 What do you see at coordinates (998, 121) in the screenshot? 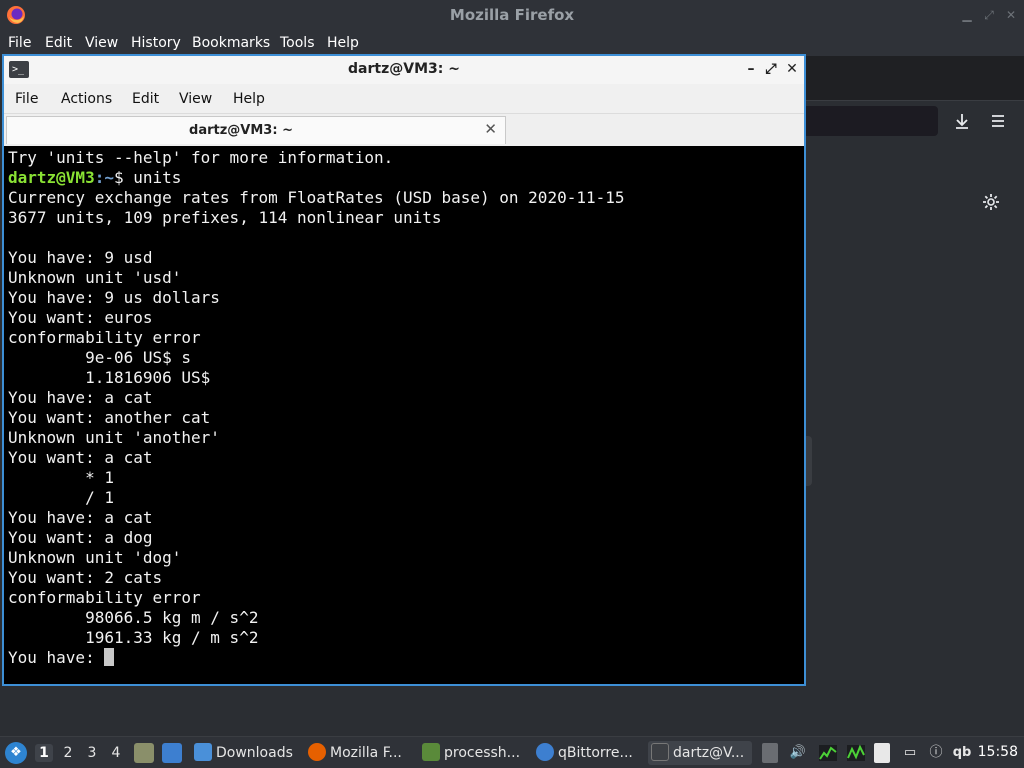
I see `hamburger-menu-icon` at bounding box center [998, 121].